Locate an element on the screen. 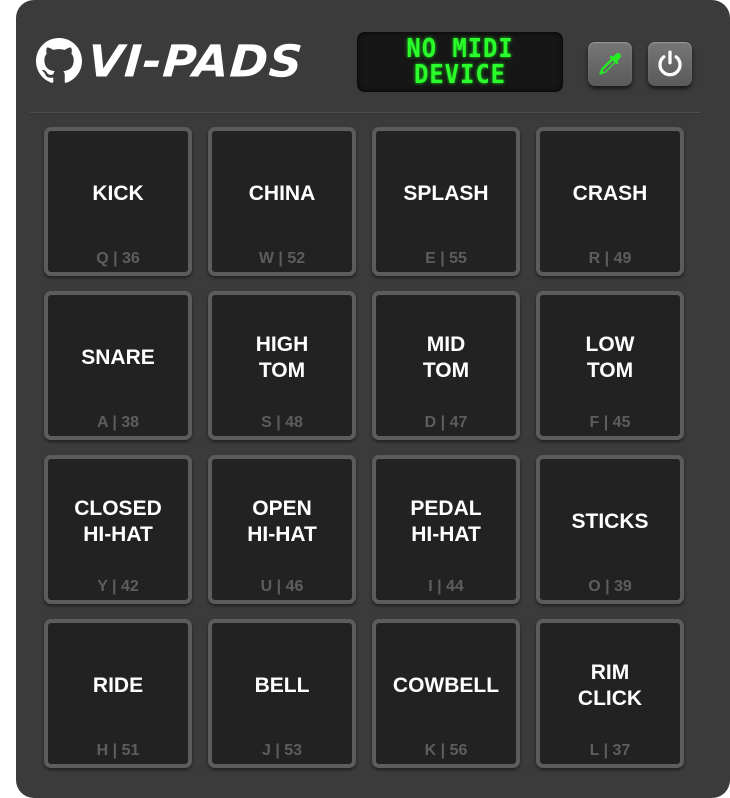 The height and width of the screenshot is (798, 730). pad-key-note: W | 52 is located at coordinates (282, 258).